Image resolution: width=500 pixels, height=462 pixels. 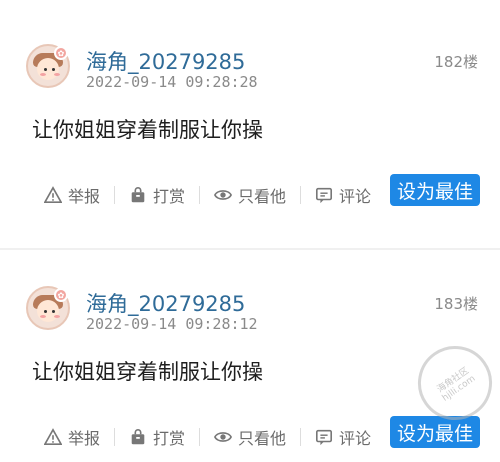 What do you see at coordinates (172, 82) in the screenshot?
I see `post-time: 2022-09-14 09:28:28` at bounding box center [172, 82].